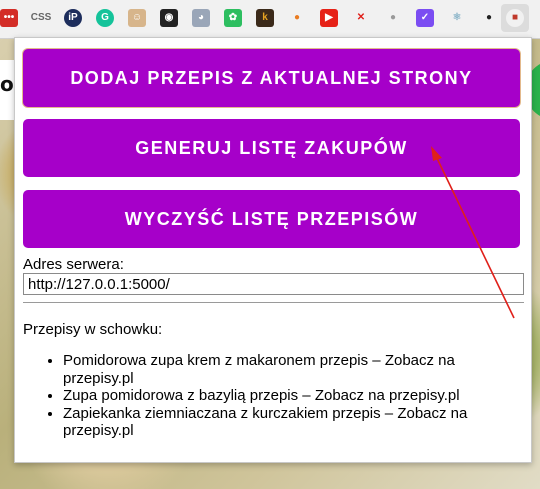 Image resolution: width=540 pixels, height=489 pixels. What do you see at coordinates (425, 18) in the screenshot?
I see `extension-purple-check-icon: ✓` at bounding box center [425, 18].